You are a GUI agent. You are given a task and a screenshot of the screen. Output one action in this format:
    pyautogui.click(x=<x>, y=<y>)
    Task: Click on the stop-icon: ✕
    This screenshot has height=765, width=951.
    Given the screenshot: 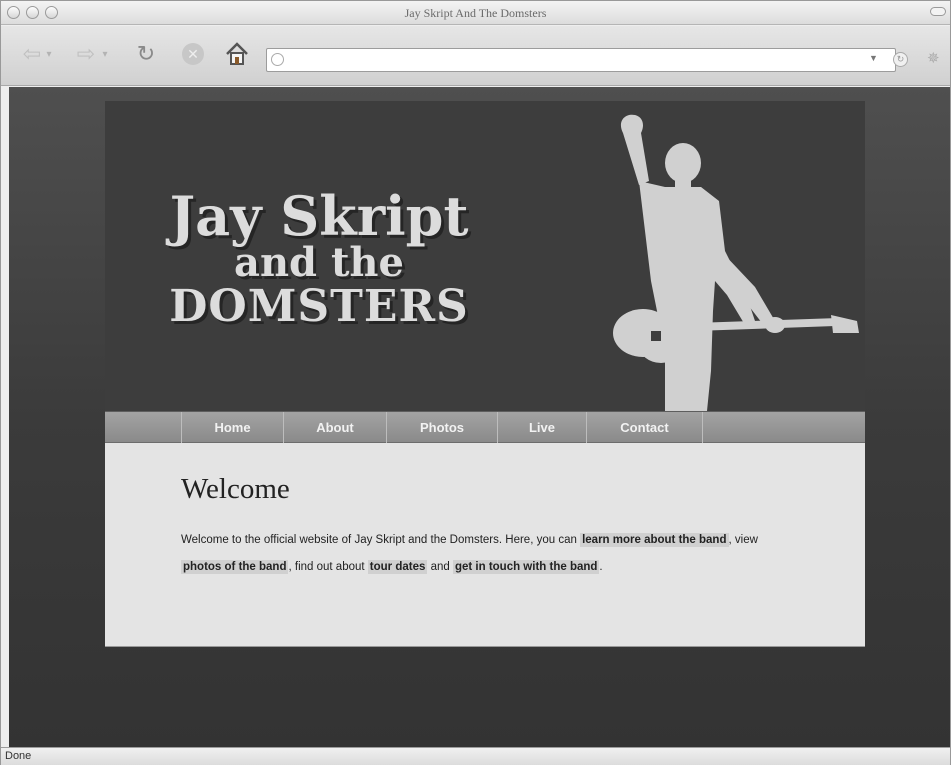 What is the action you would take?
    pyautogui.click(x=193, y=54)
    